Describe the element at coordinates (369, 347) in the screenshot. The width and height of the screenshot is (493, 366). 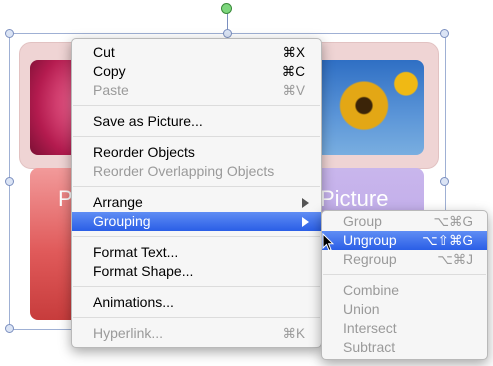
I see `submenu-item-label: Subtract` at that location.